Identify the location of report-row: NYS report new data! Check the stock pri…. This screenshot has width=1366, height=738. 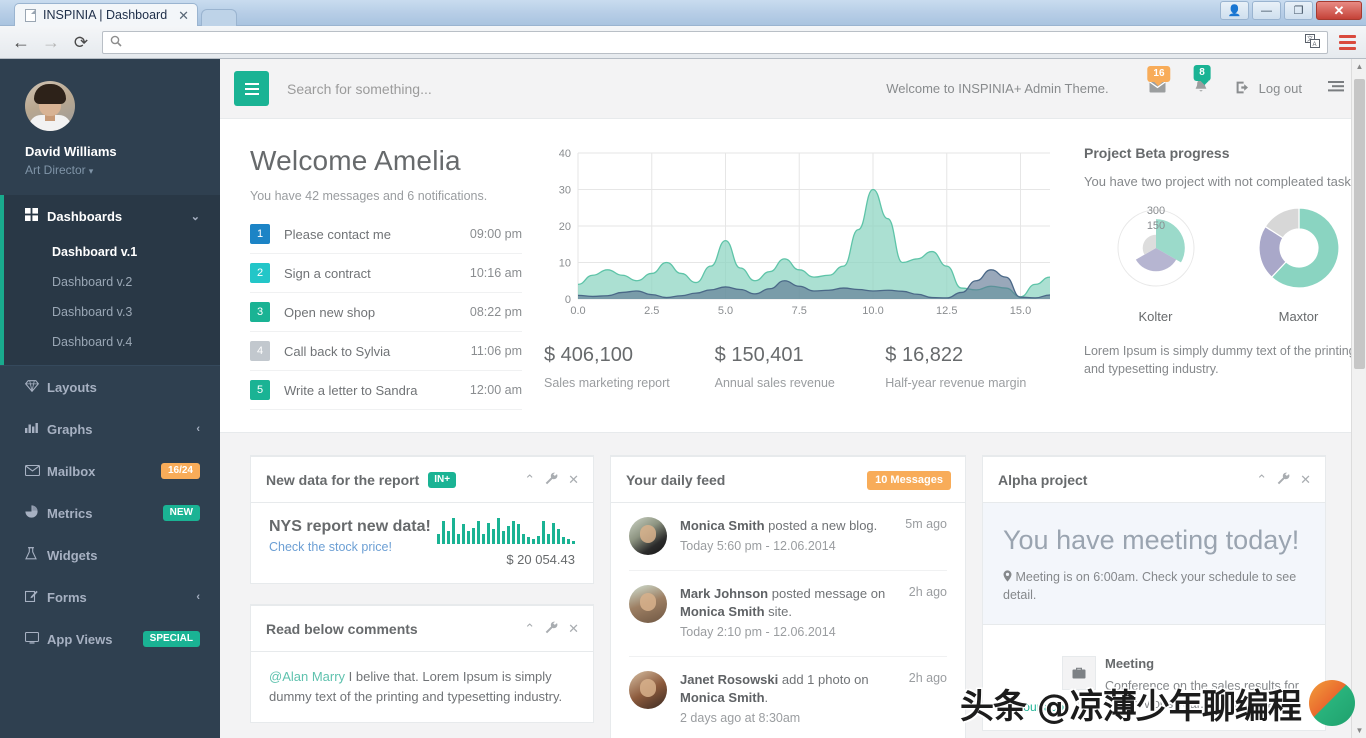
(422, 542).